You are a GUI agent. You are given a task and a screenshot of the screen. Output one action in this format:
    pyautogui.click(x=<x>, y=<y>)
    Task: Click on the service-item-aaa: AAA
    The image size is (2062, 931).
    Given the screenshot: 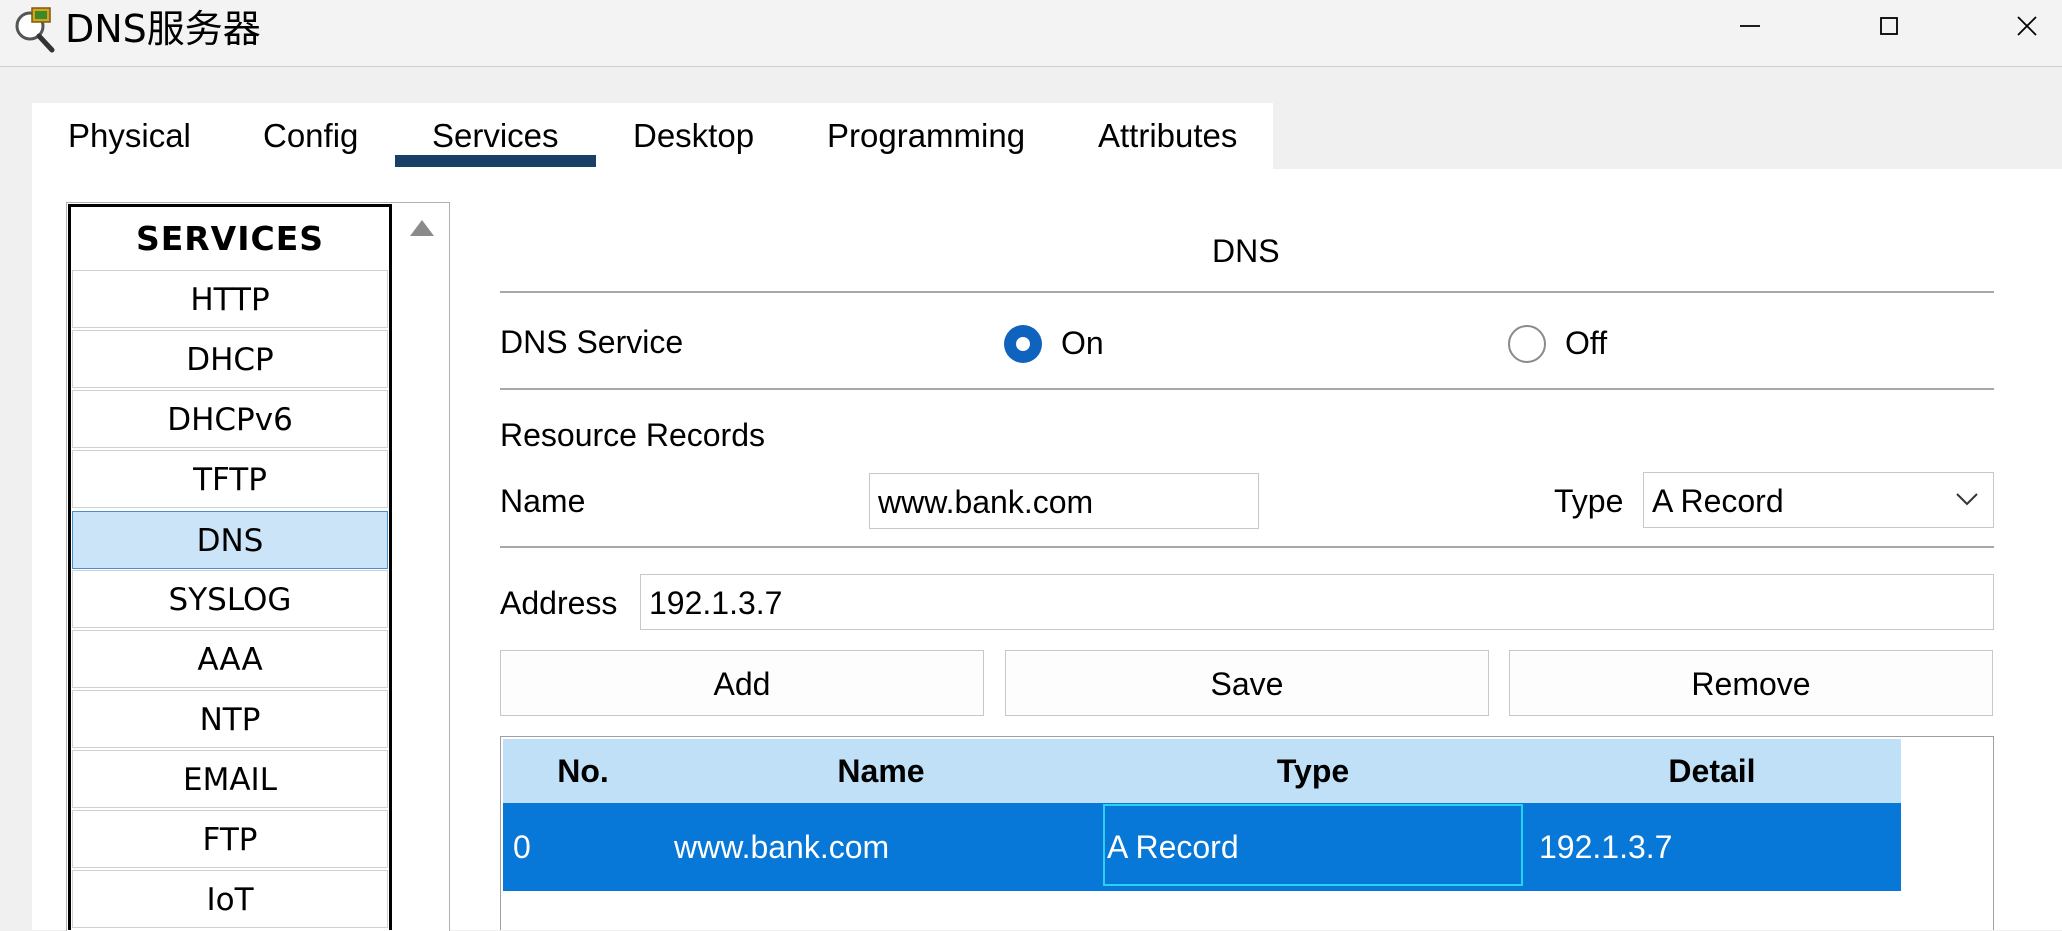 What is the action you would take?
    pyautogui.click(x=230, y=659)
    